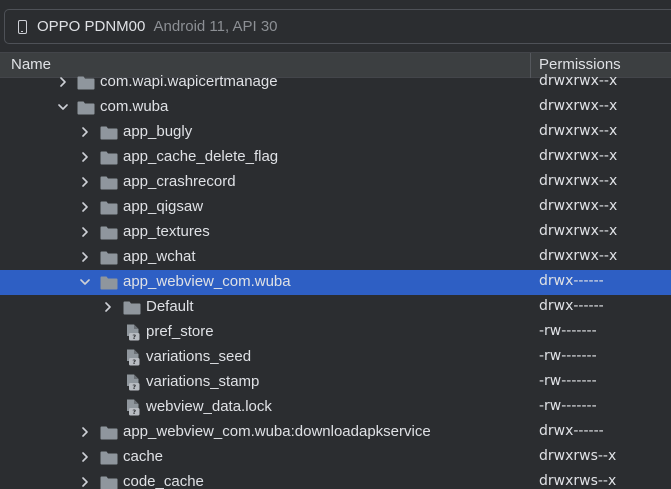 Image resolution: width=671 pixels, height=489 pixels. Describe the element at coordinates (335, 382) in the screenshot. I see `tree-row-file: ? variations_stamp -rw-------` at that location.